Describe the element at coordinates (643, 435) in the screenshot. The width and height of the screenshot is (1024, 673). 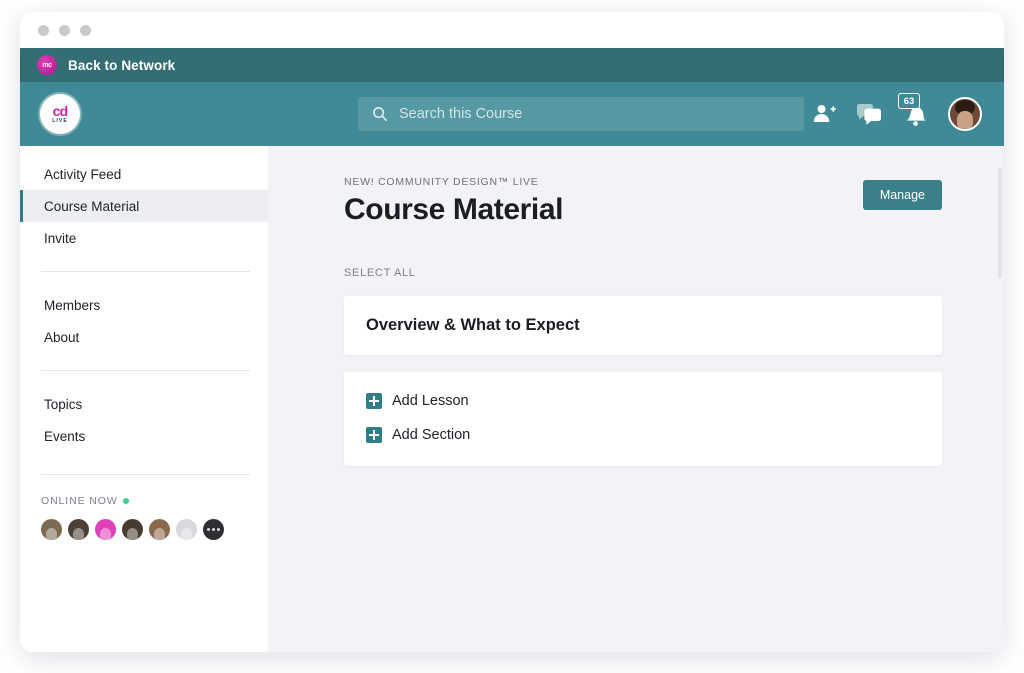
I see `add-section-button: Add Section` at that location.